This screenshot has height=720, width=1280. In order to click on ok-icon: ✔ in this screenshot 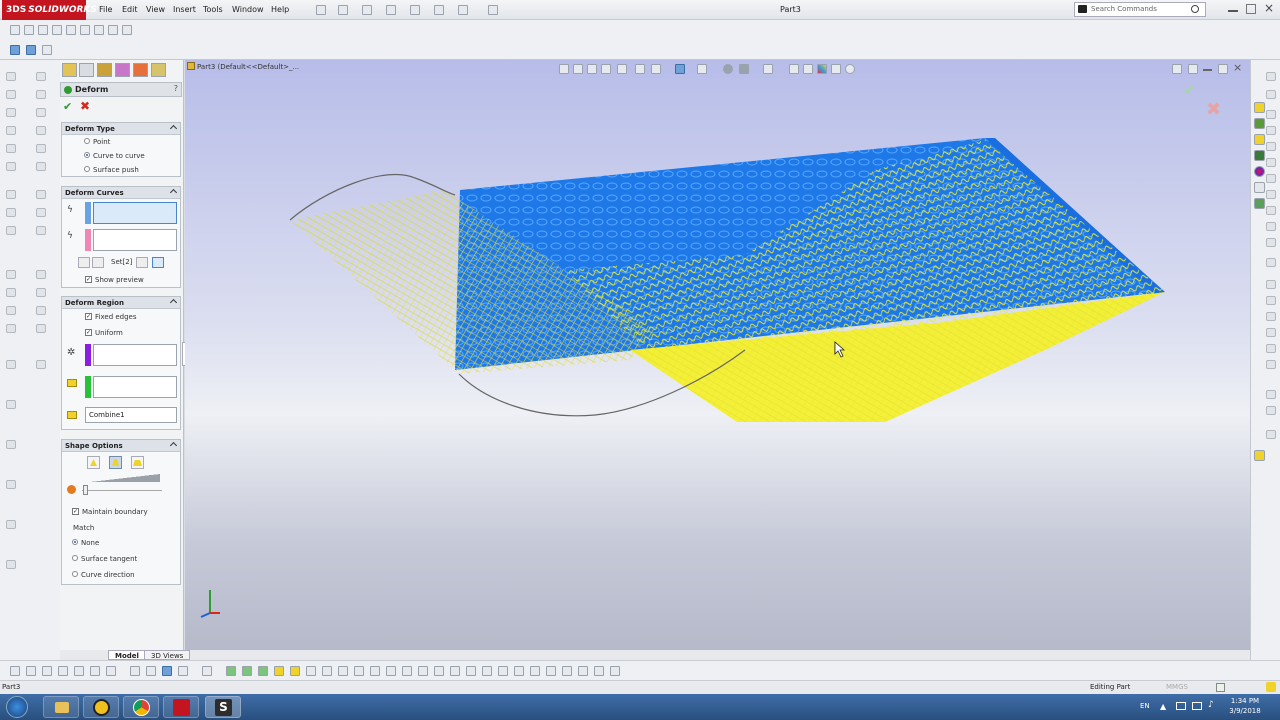, I will do `click(67, 106)`.